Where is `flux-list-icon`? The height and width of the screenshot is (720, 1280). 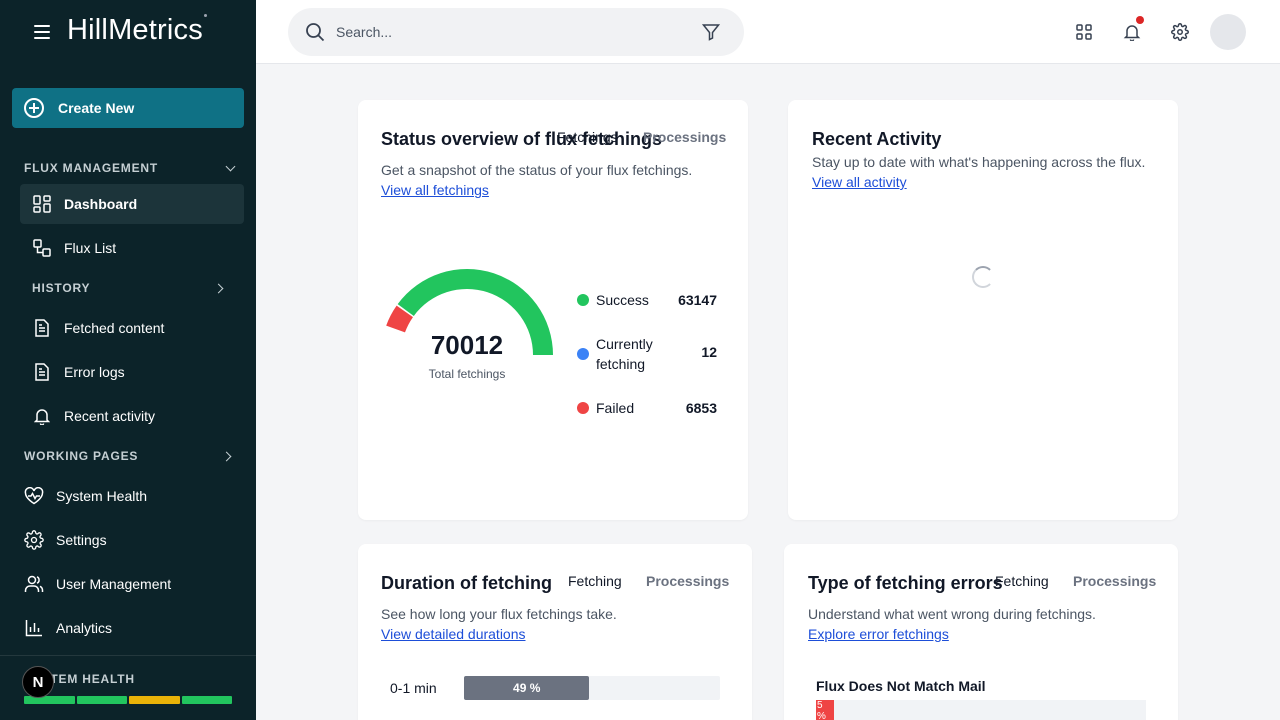
flux-list-icon is located at coordinates (42, 248).